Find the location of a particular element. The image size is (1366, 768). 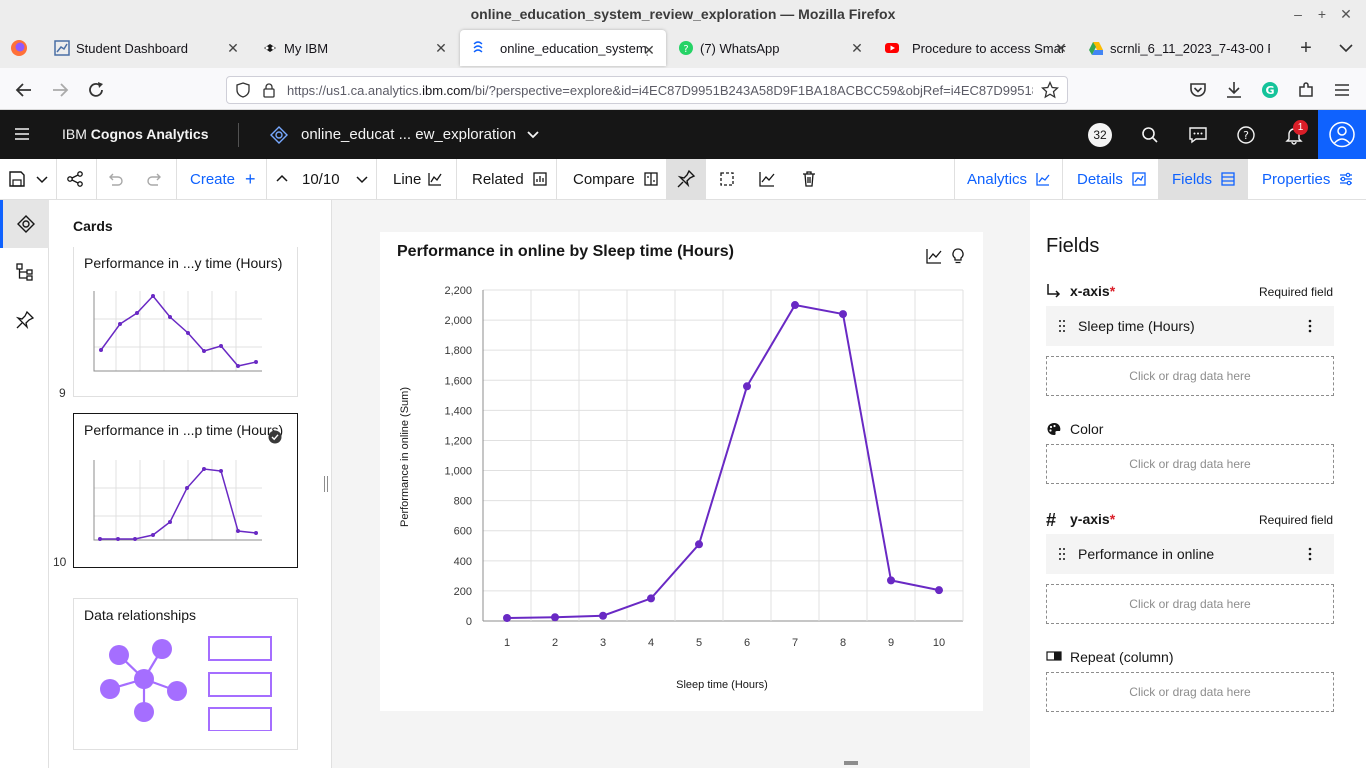

delete-icon is located at coordinates (809, 179).